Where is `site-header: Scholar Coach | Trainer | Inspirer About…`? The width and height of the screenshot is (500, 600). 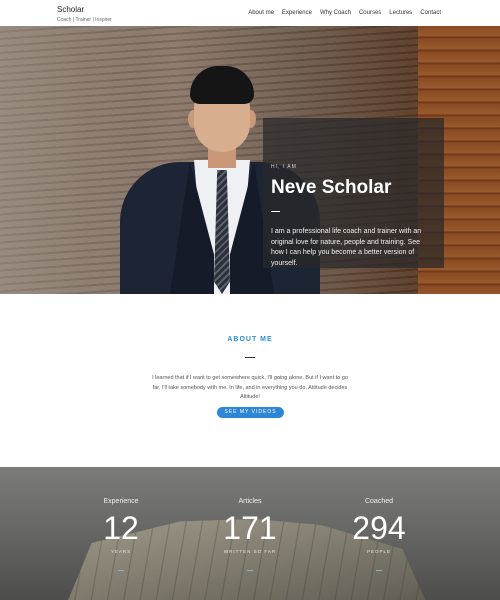 site-header: Scholar Coach | Trainer | Inspirer About… is located at coordinates (250, 13).